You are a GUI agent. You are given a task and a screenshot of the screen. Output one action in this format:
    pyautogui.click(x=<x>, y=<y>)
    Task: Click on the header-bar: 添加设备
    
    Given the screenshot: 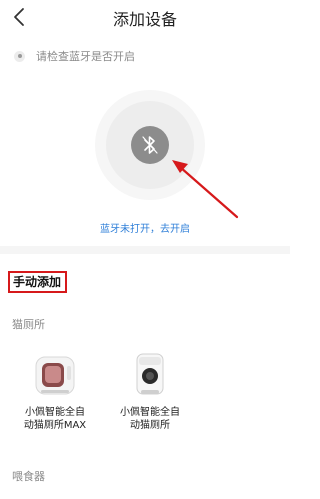 What is the action you would take?
    pyautogui.click(x=145, y=18)
    